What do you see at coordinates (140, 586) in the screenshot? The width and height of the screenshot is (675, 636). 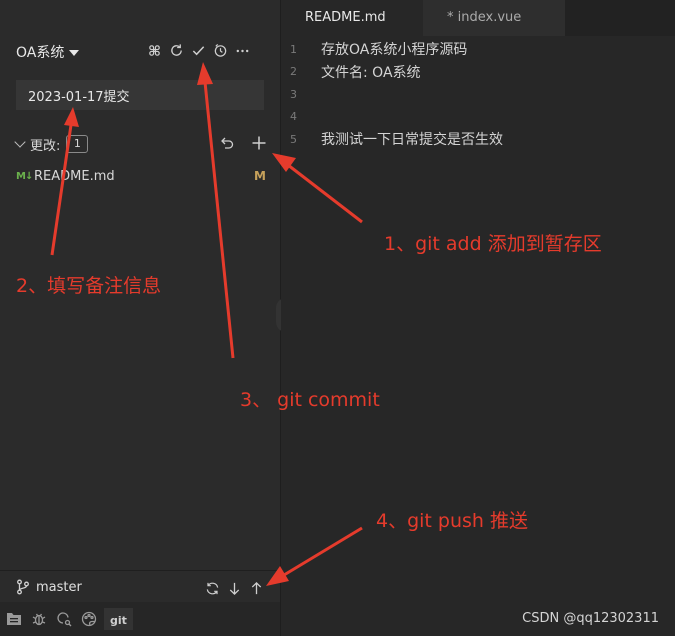 I see `branch-status-bar: master` at bounding box center [140, 586].